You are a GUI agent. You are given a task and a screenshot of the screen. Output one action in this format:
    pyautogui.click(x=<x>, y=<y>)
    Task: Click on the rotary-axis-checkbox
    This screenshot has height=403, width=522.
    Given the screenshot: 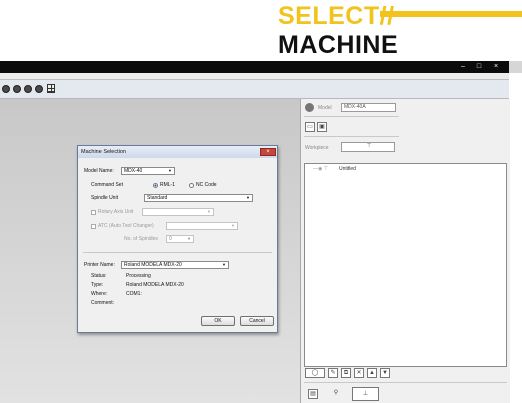 What is the action you would take?
    pyautogui.click(x=93, y=212)
    